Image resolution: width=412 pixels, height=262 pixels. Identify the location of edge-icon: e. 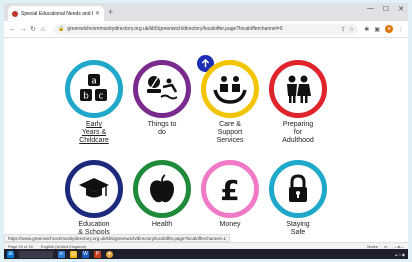
(61, 254).